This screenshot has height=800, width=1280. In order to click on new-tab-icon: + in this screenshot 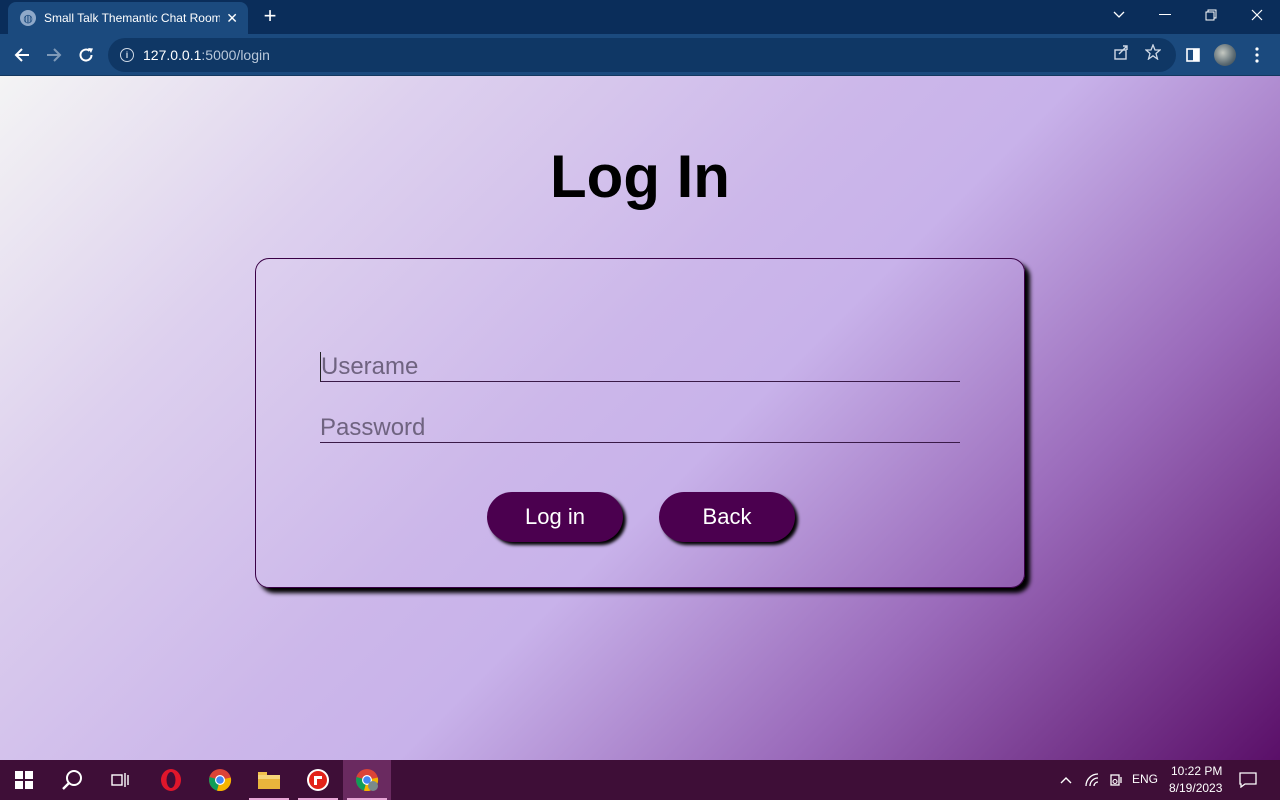, I will do `click(270, 16)`.